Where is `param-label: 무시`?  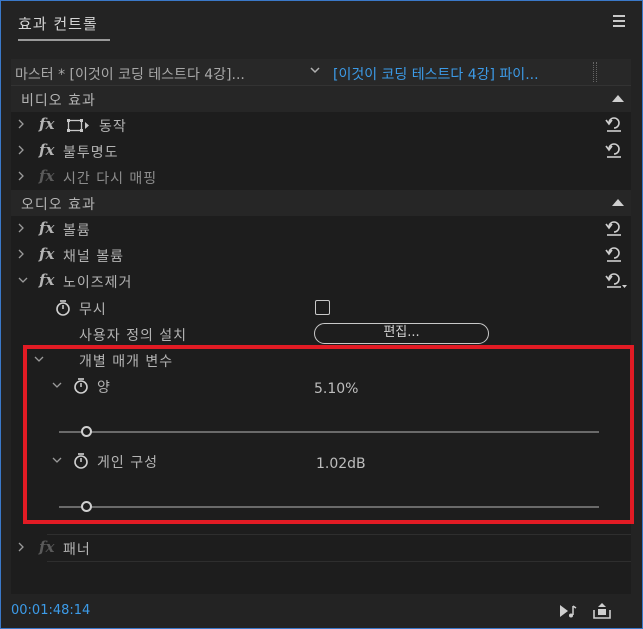 param-label: 무시 is located at coordinates (93, 310).